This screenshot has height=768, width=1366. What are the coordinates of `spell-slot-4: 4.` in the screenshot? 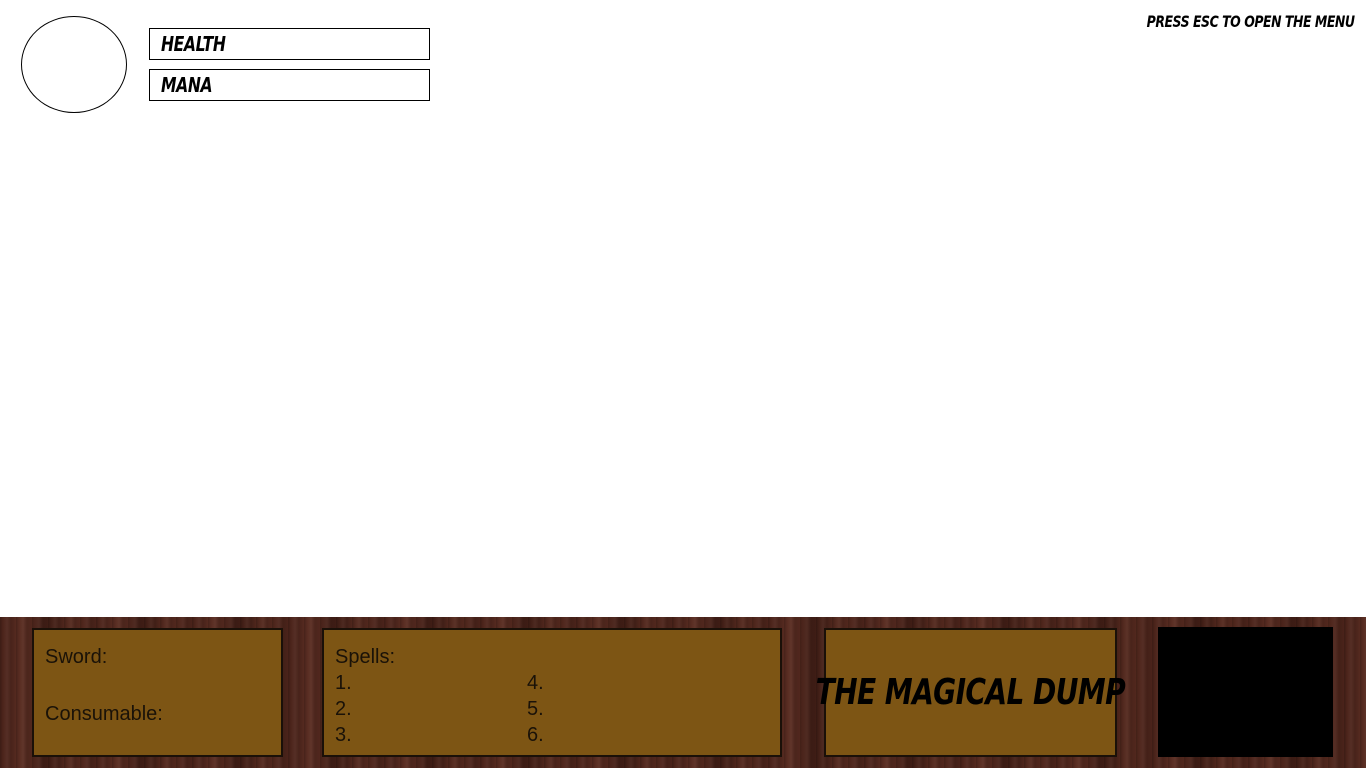 It's located at (535, 683).